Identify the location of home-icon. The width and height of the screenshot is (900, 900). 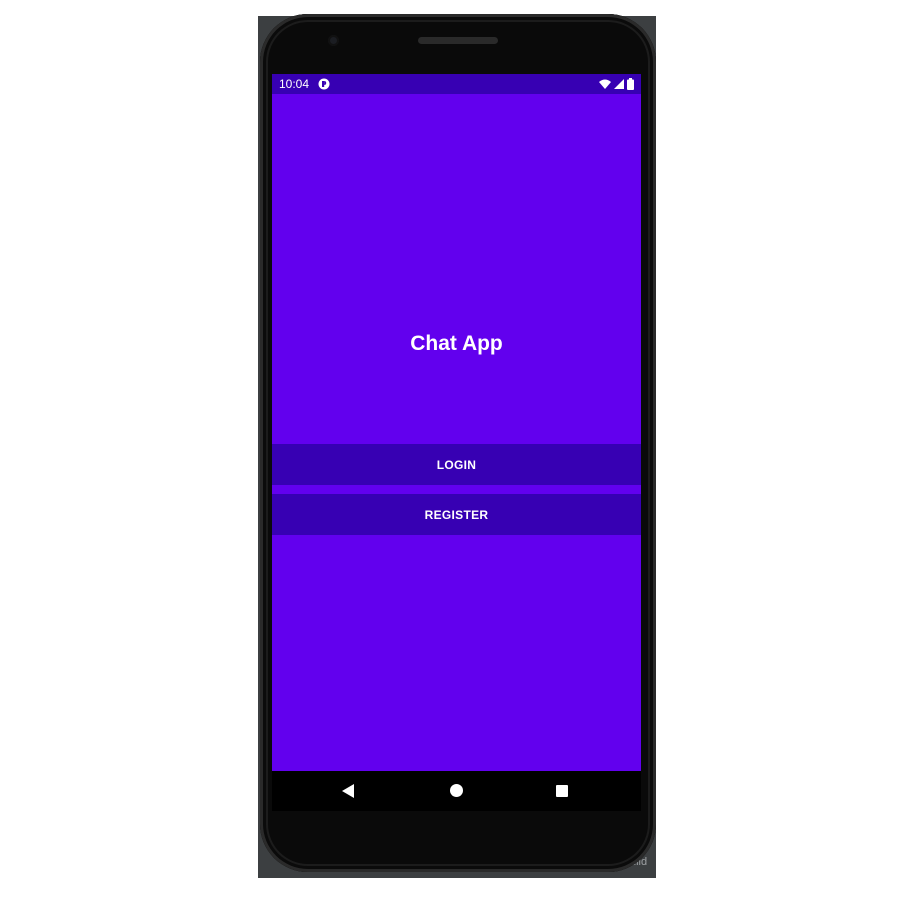
(456, 790).